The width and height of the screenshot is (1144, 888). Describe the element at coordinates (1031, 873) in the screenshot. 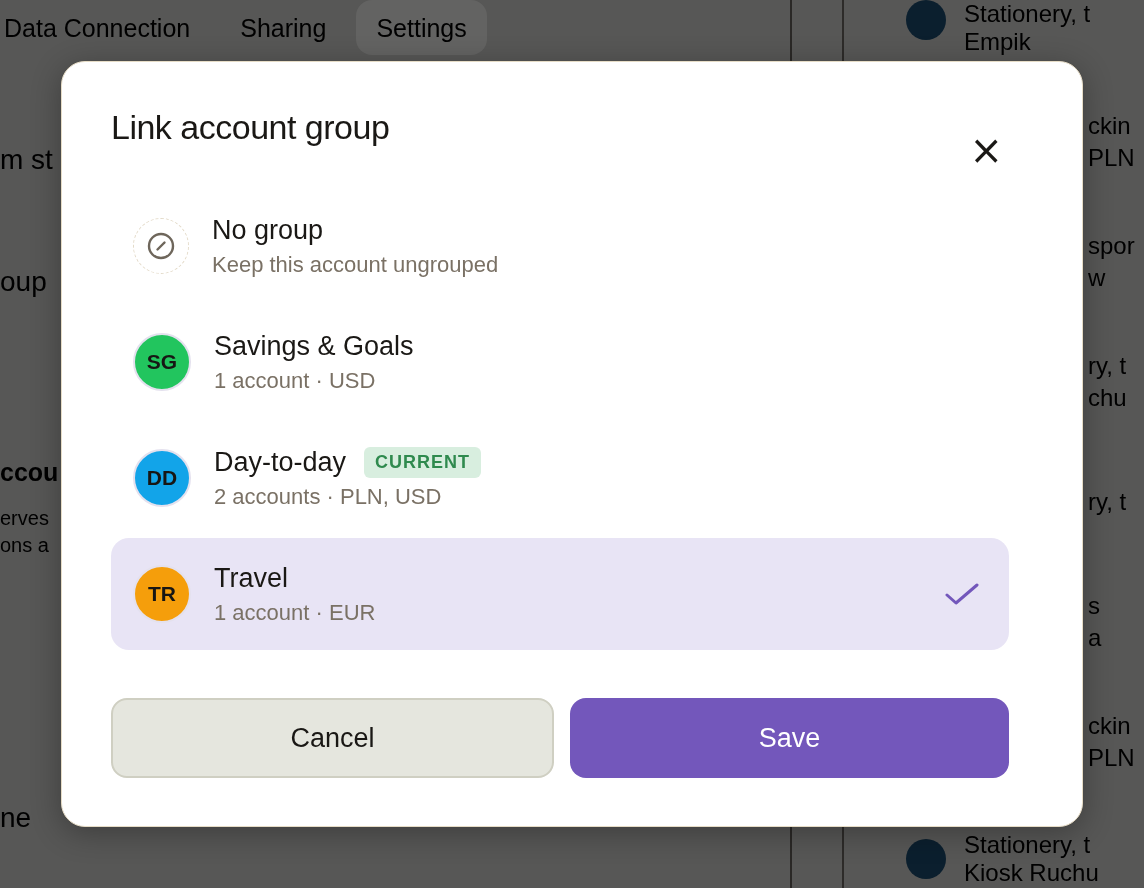

I see `transaction-merchant: Kiosk Ruchu` at that location.